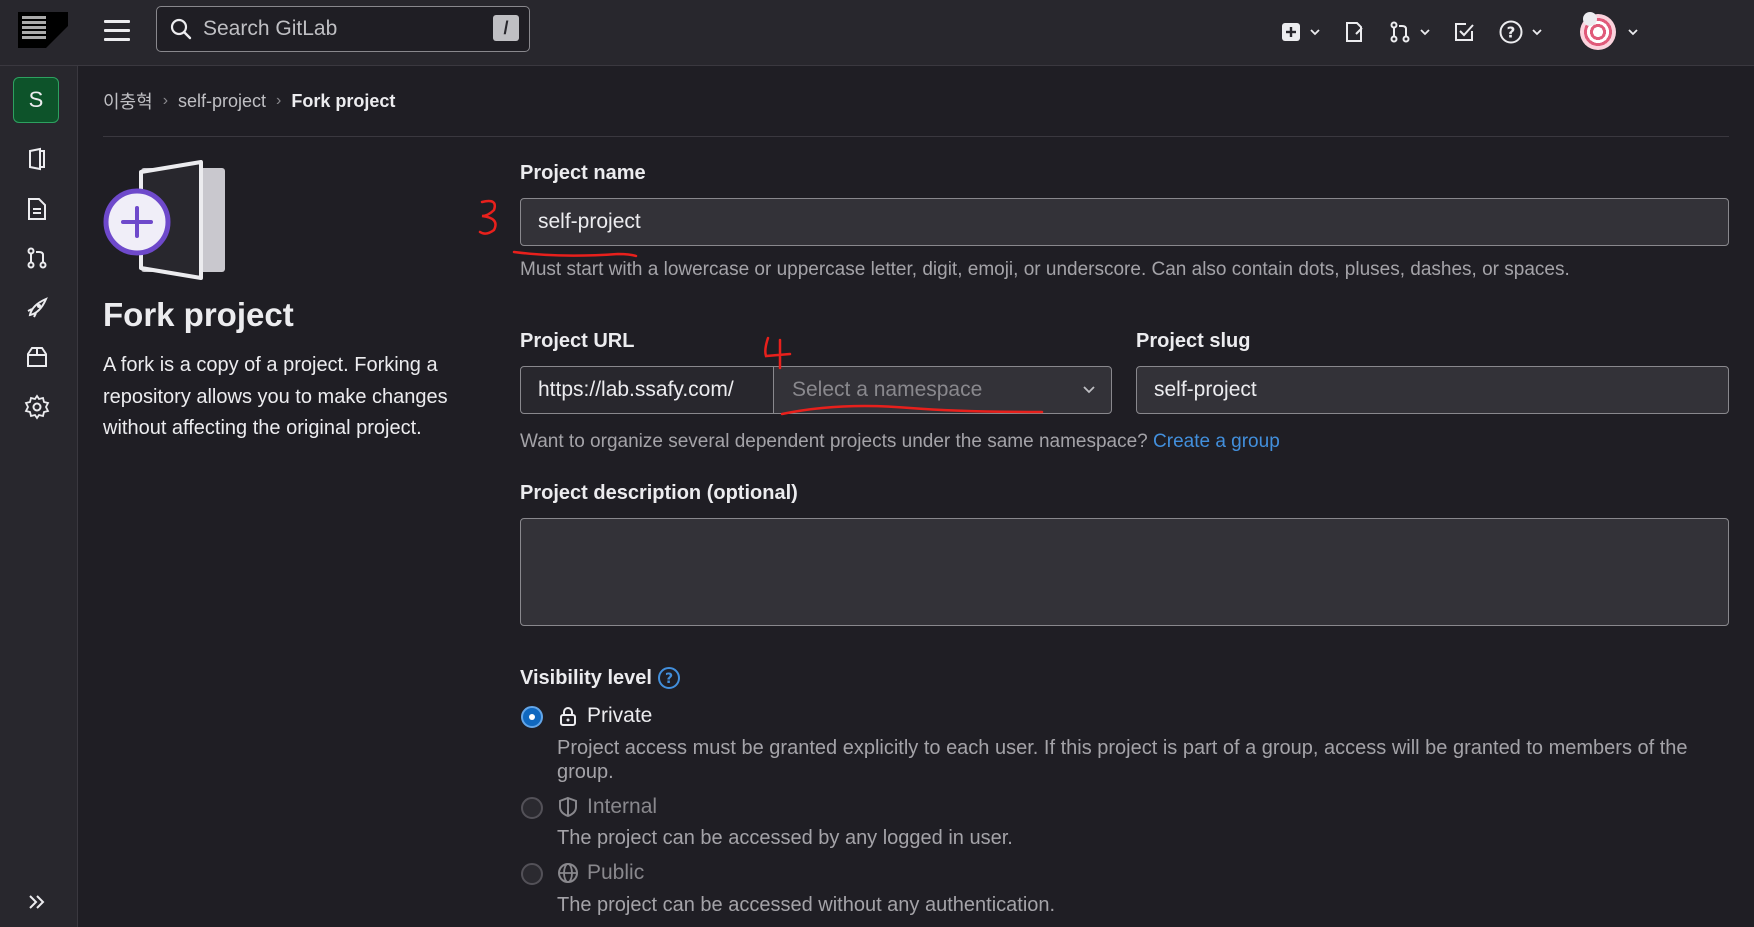 The width and height of the screenshot is (1754, 927). I want to click on create-new-dropdown, so click(1300, 32).